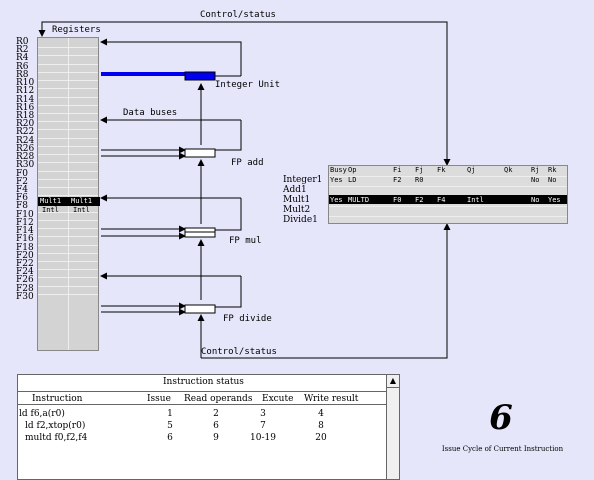 This screenshot has height=480, width=594. Describe the element at coordinates (263, 438) in the screenshot. I see `instr-cell-execute: 10-19` at that location.